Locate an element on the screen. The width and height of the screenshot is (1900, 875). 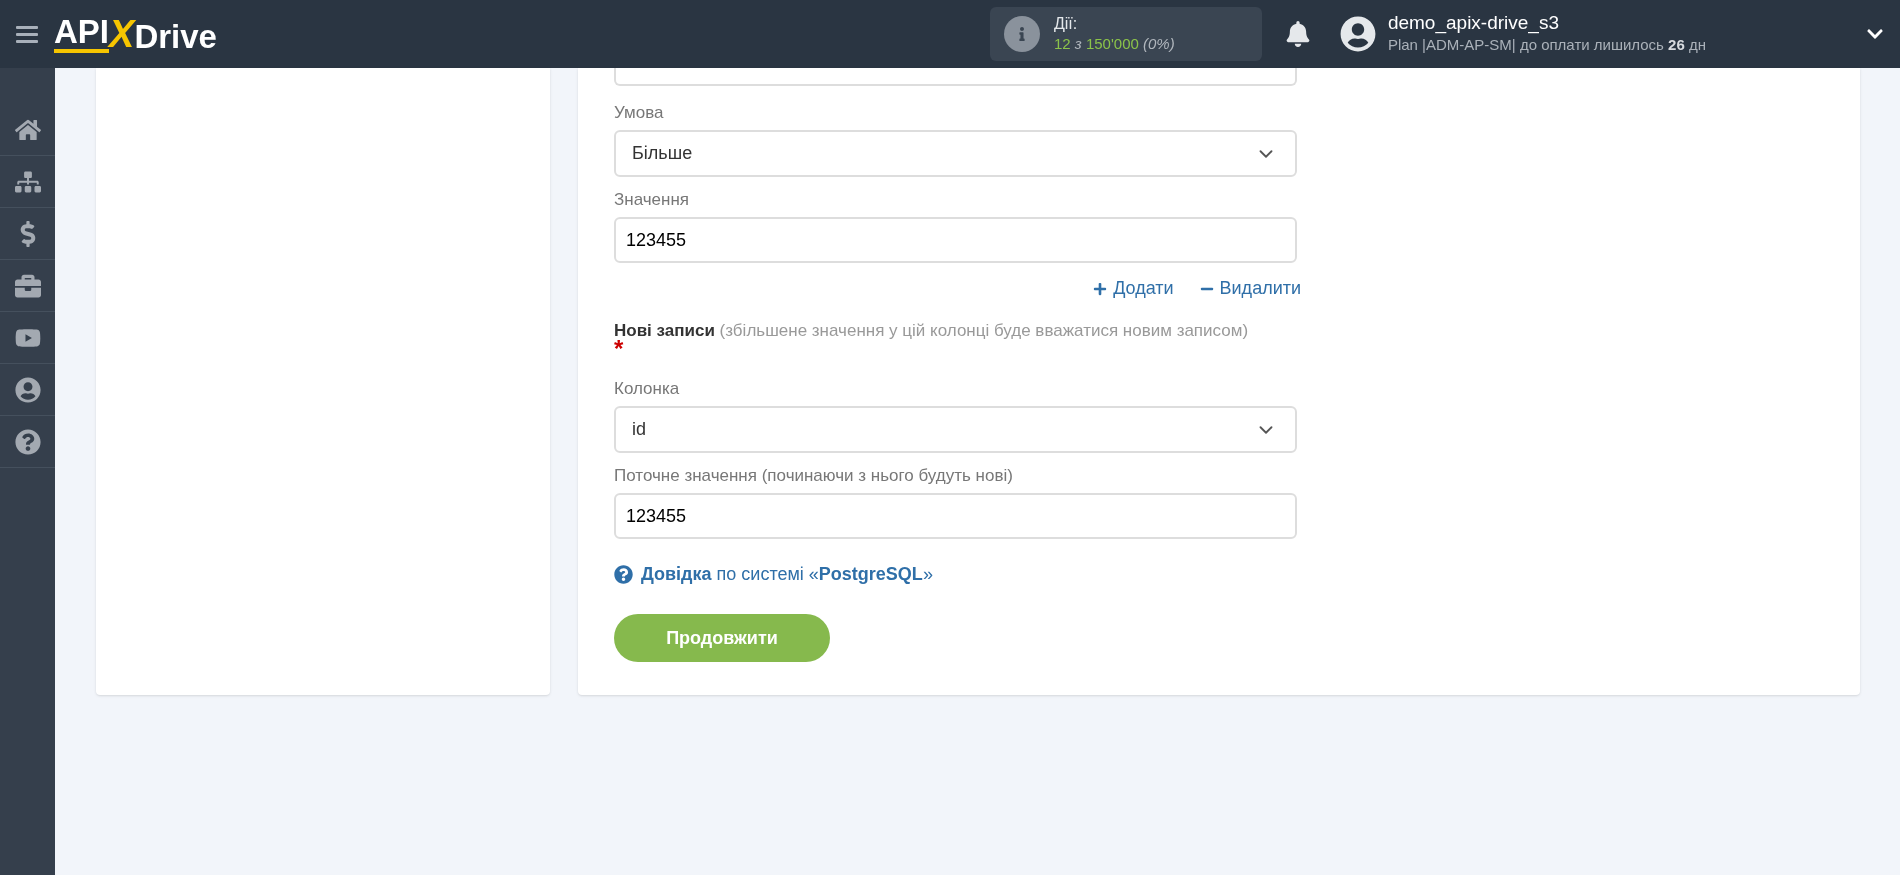
select-field: id is located at coordinates (955, 429).